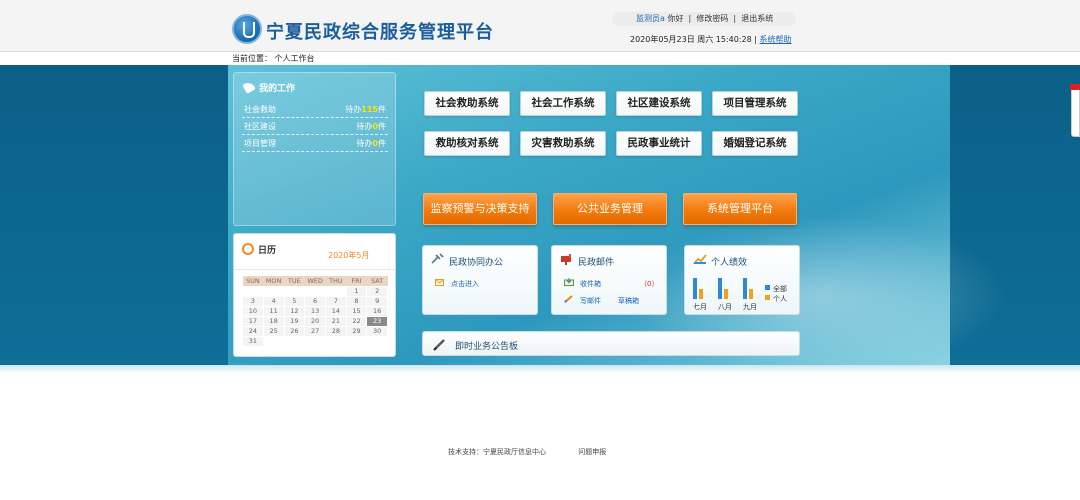 The image size is (1080, 500). I want to click on community-system-button: 社区建设系统, so click(659, 103).